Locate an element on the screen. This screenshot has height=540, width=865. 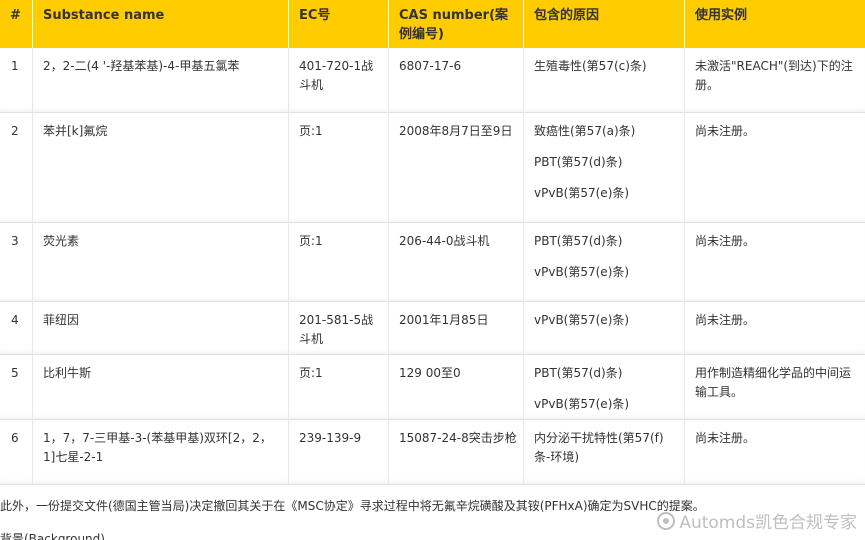
cell-substance-name: 1，7，7-三甲基-3-(苯基甲基)双环[2，2，1]七星-2-1 is located at coordinates (161, 452).